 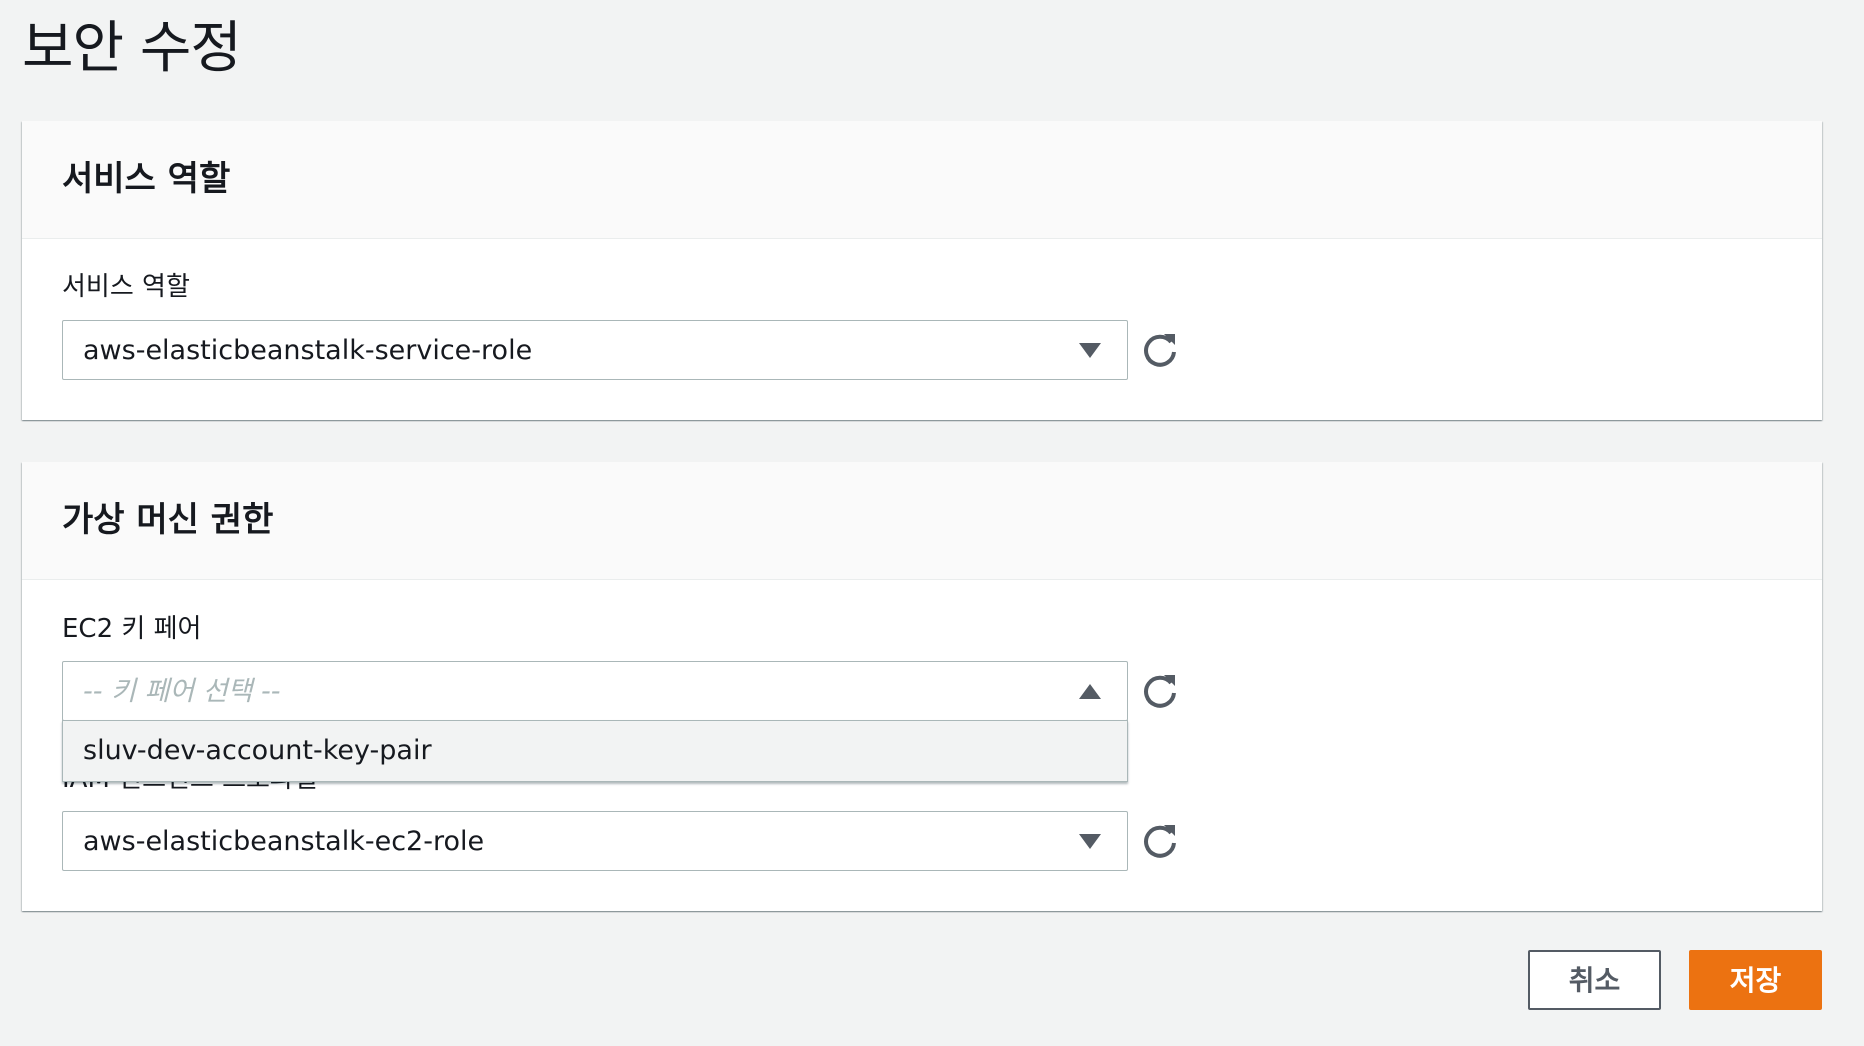 I want to click on service-role-panel-title: 서비스 역할, so click(x=146, y=179).